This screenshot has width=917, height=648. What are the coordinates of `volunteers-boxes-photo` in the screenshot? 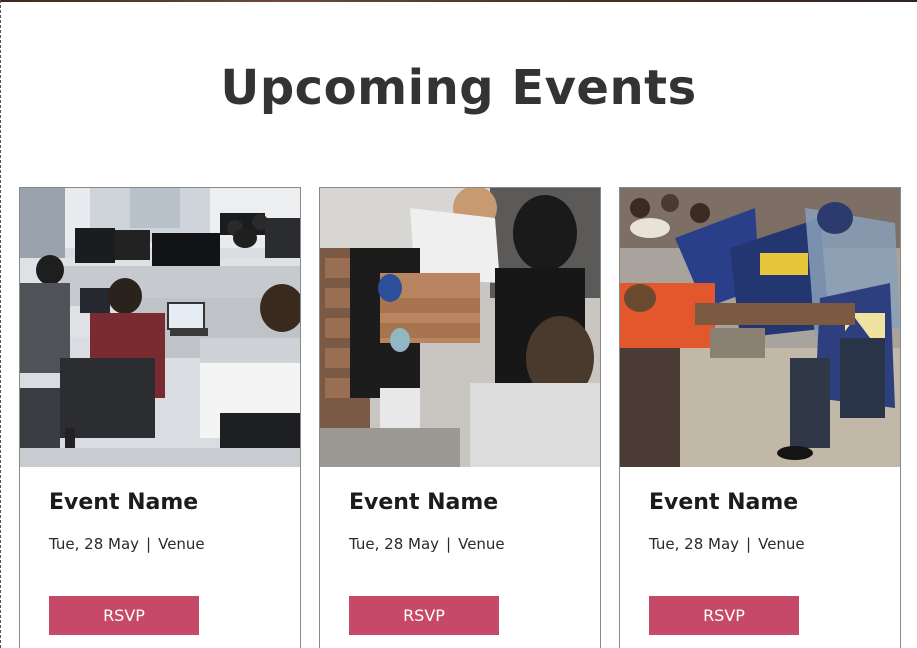 It's located at (460, 327).